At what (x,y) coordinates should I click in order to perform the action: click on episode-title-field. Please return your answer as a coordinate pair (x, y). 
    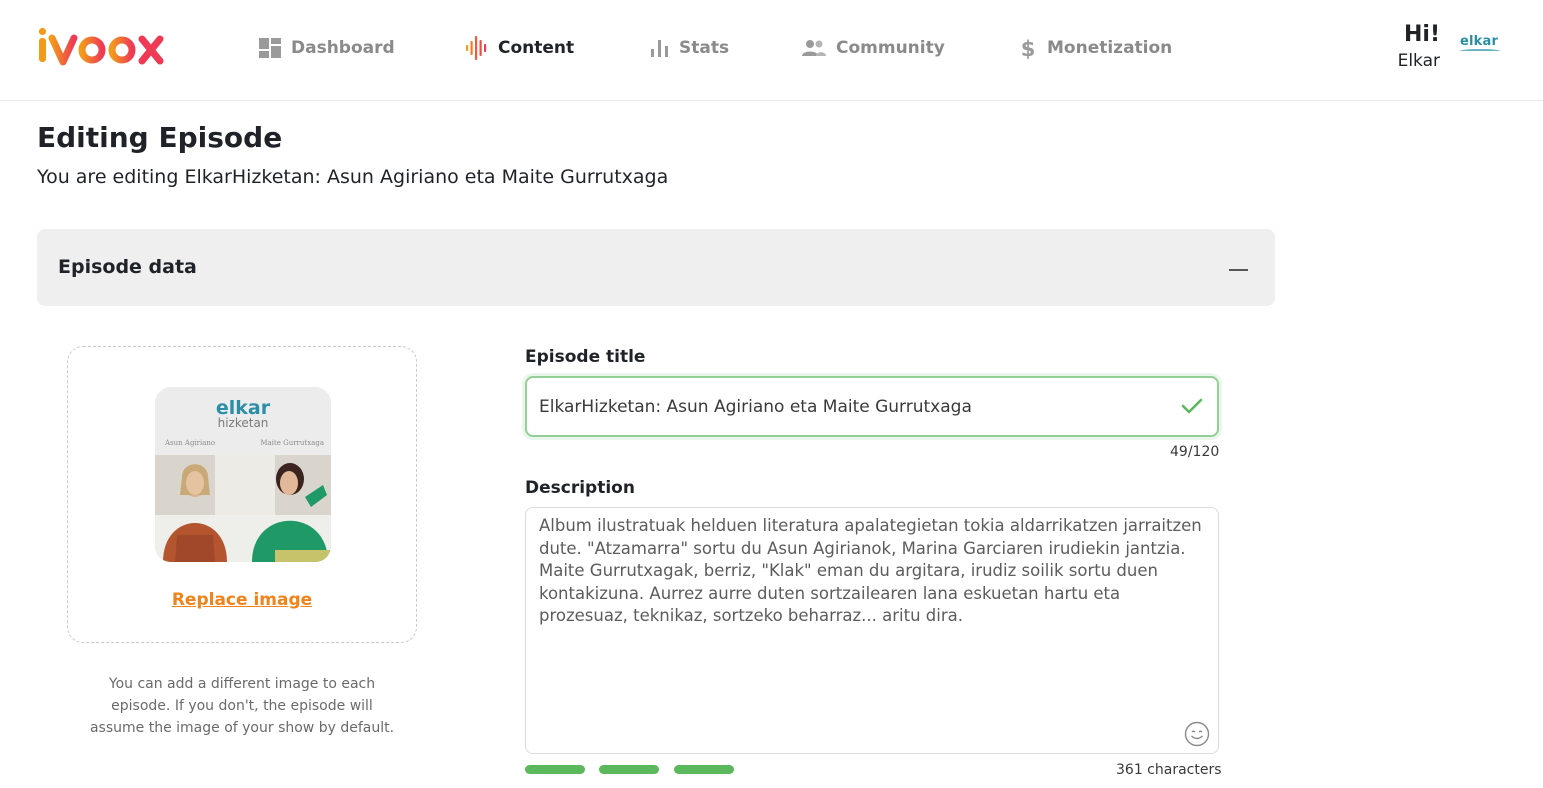
    Looking at the image, I should click on (872, 406).